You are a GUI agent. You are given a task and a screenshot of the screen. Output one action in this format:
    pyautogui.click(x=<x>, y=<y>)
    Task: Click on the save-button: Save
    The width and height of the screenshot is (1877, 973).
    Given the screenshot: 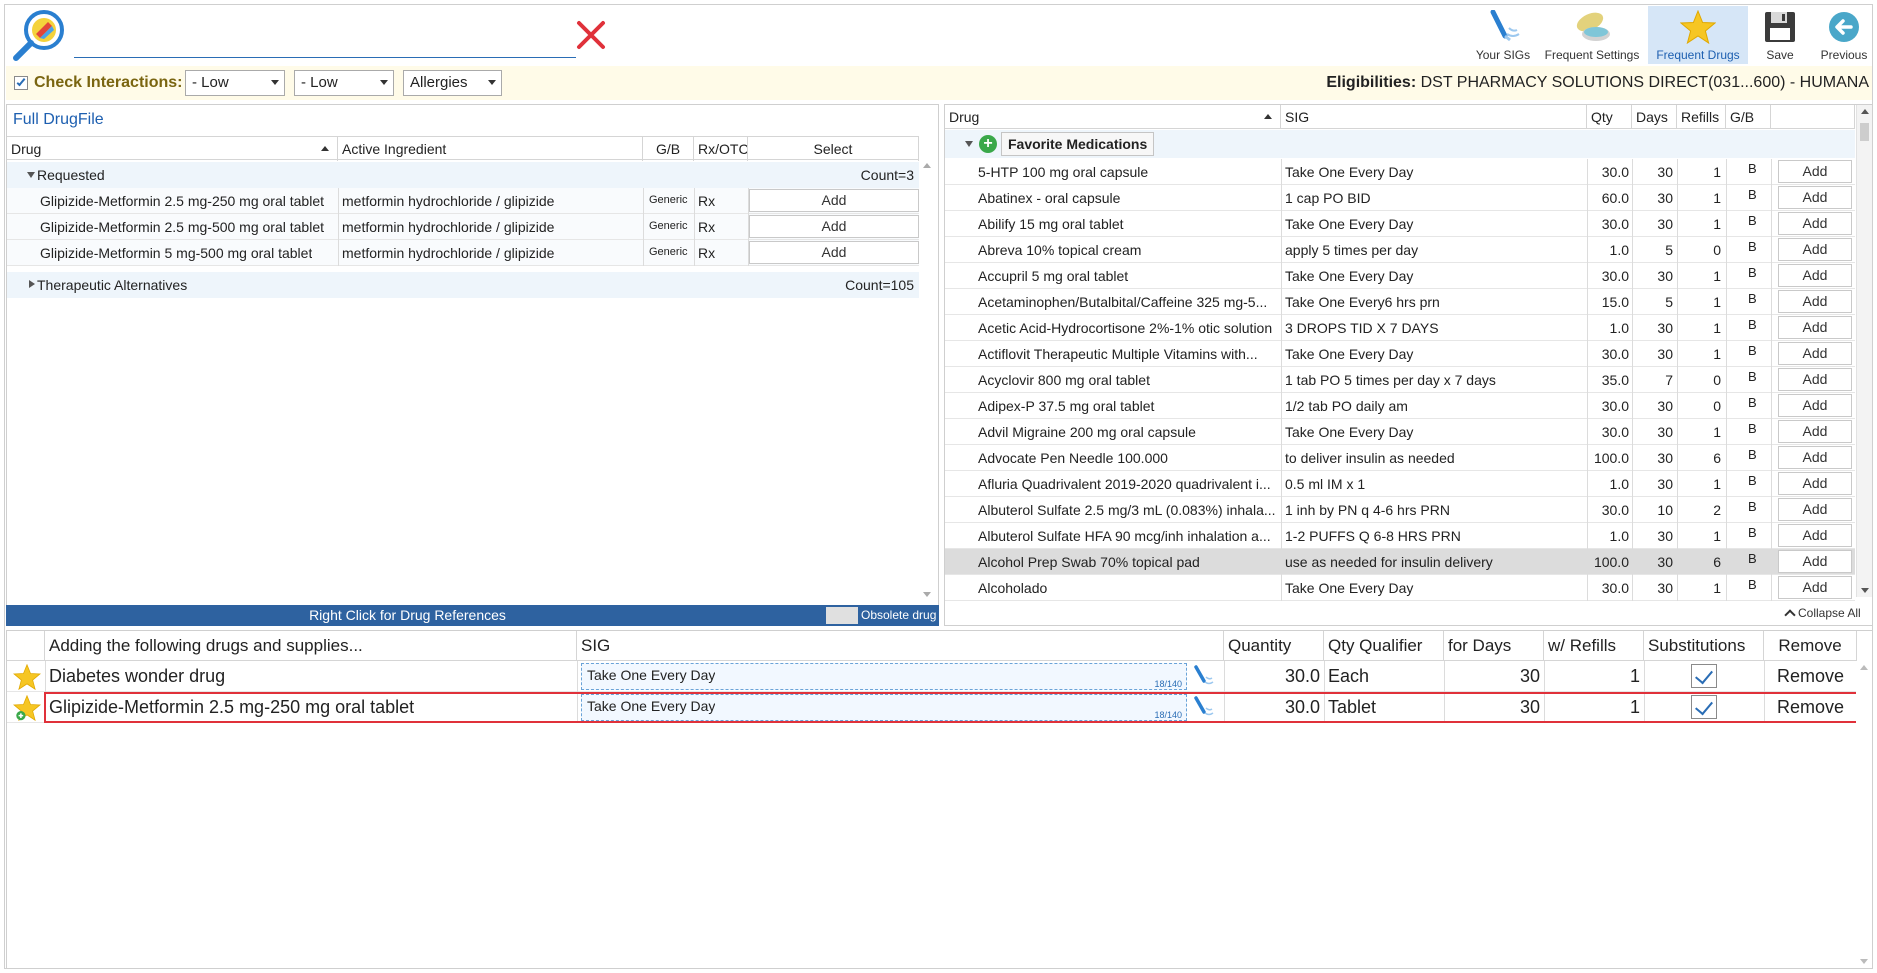 What is the action you would take?
    pyautogui.click(x=1780, y=35)
    